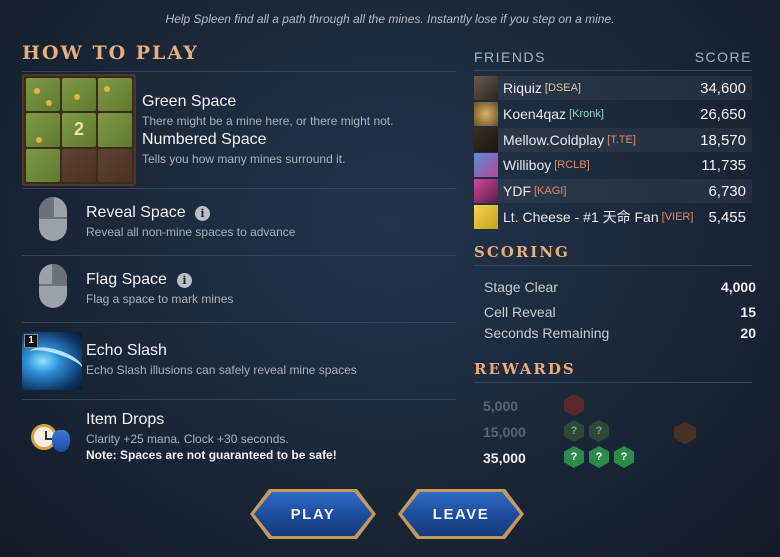 This screenshot has width=780, height=557. What do you see at coordinates (510, 57) in the screenshot?
I see `friends-header: FRIENDS` at bounding box center [510, 57].